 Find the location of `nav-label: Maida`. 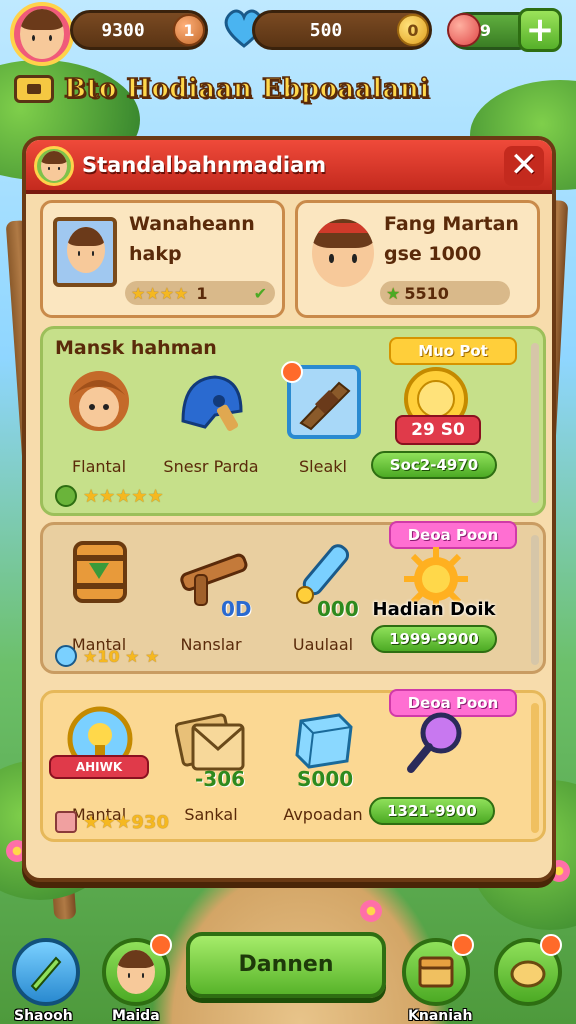

nav-label: Maida is located at coordinates (136, 1016).